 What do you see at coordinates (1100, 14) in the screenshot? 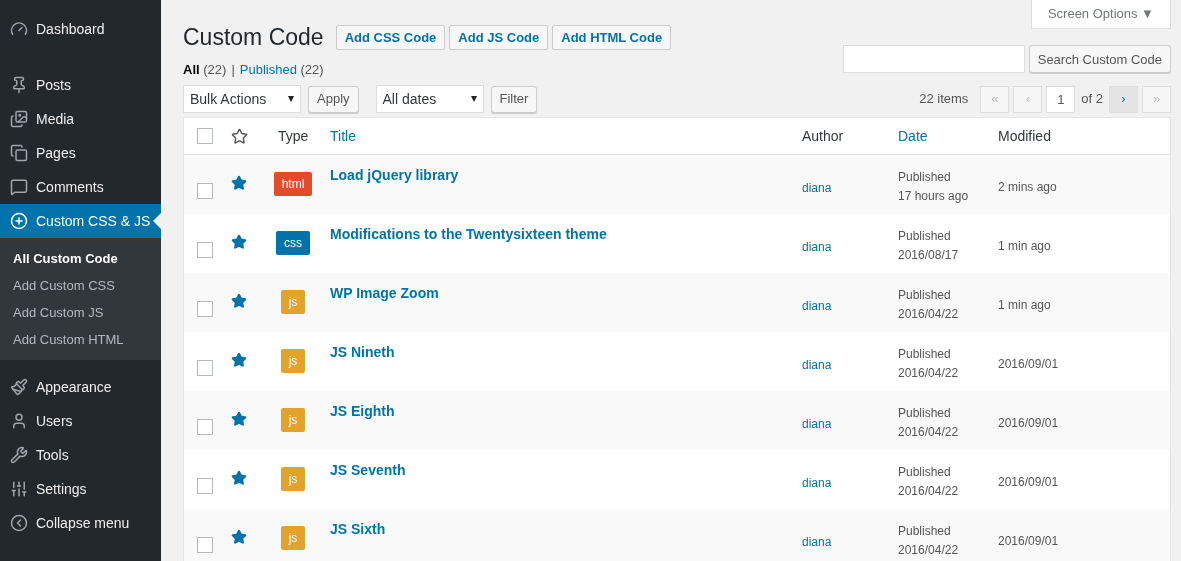
I see `screen-options-button: Screen Options ▼` at bounding box center [1100, 14].